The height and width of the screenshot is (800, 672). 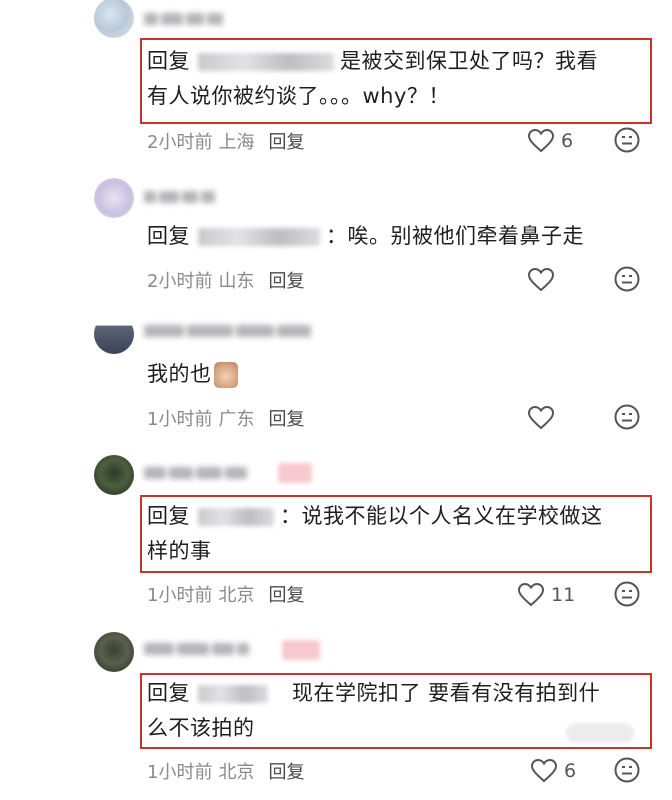 I want to click on location: 上海, so click(x=236, y=142).